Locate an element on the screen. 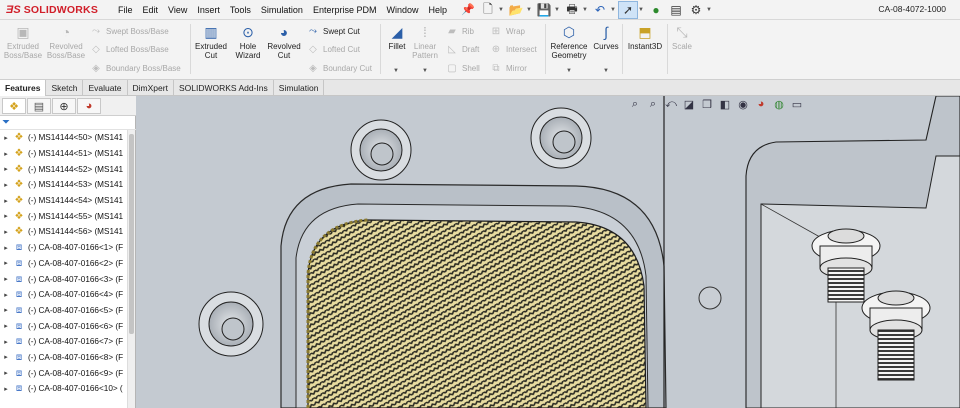 This screenshot has width=960, height=408. boundary-boss-button: ◈ Boundary Boss/Base is located at coordinates (135, 69).